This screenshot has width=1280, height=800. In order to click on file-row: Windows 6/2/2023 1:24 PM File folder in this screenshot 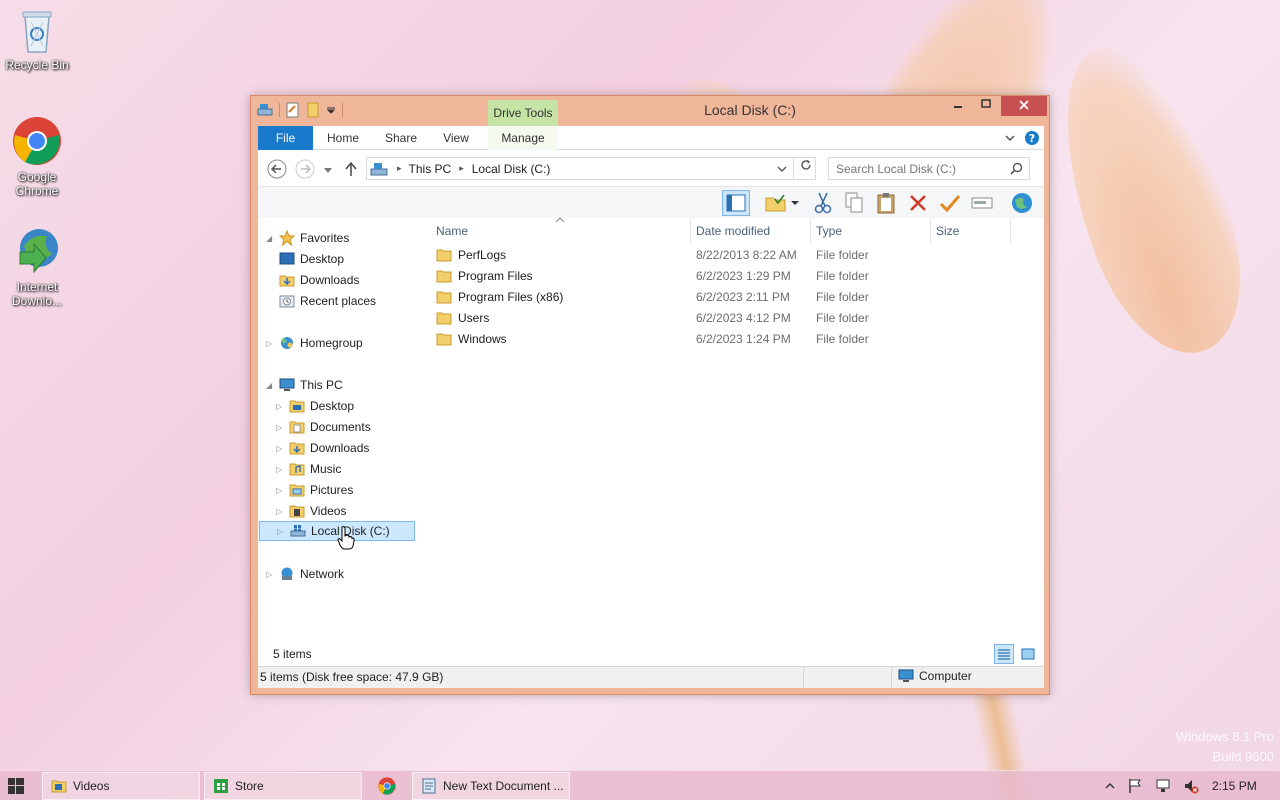, I will do `click(737, 338)`.